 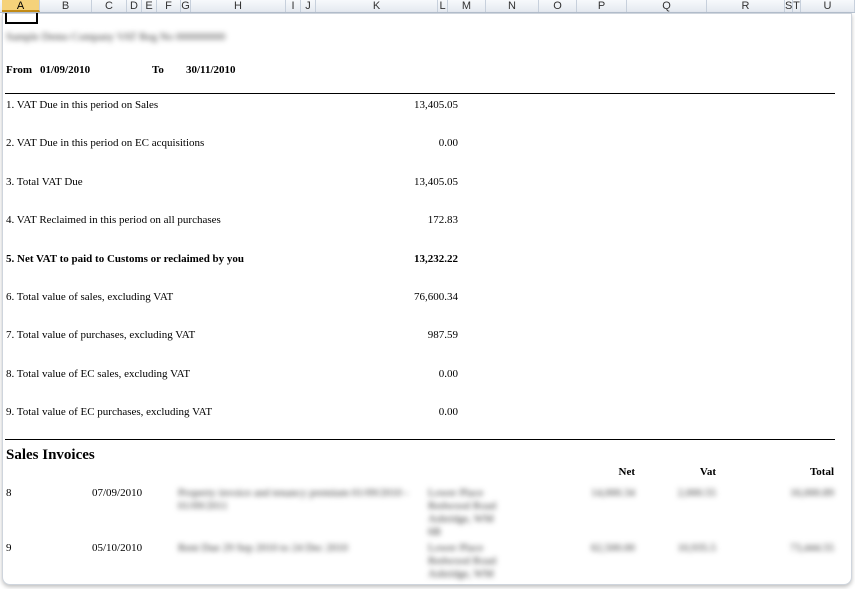 What do you see at coordinates (19, 70) in the screenshot?
I see `period-from-label: From` at bounding box center [19, 70].